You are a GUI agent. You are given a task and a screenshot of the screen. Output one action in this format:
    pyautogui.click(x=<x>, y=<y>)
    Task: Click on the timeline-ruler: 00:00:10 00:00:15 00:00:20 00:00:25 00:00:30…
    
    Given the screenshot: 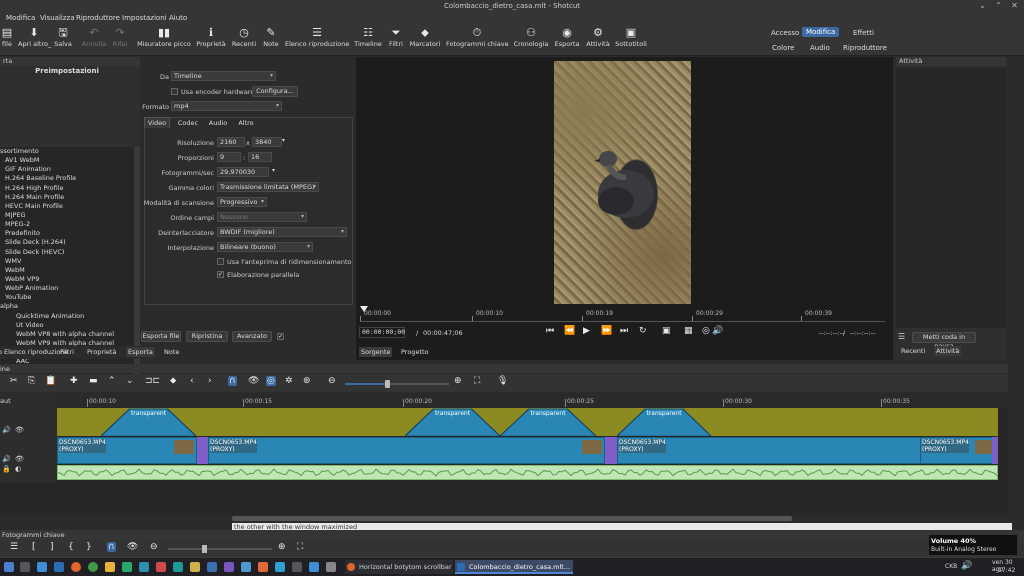 What is the action you would take?
    pyautogui.click(x=532, y=400)
    